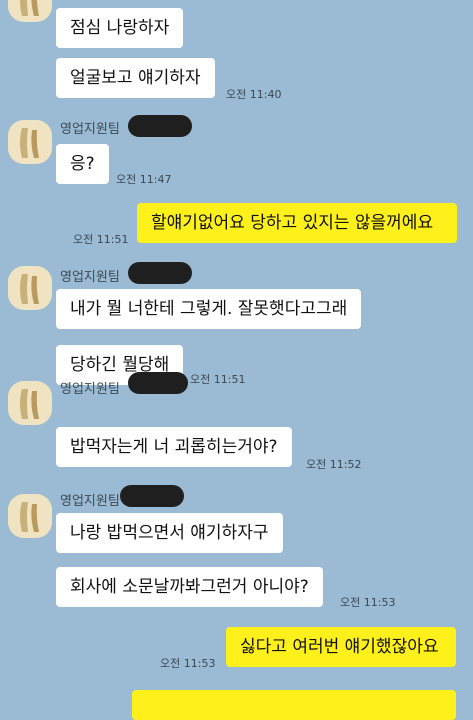  What do you see at coordinates (209, 309) in the screenshot?
I see `message-bubble: 내가 뭘 너한테 그렇게. 잘못햇다고그래` at bounding box center [209, 309].